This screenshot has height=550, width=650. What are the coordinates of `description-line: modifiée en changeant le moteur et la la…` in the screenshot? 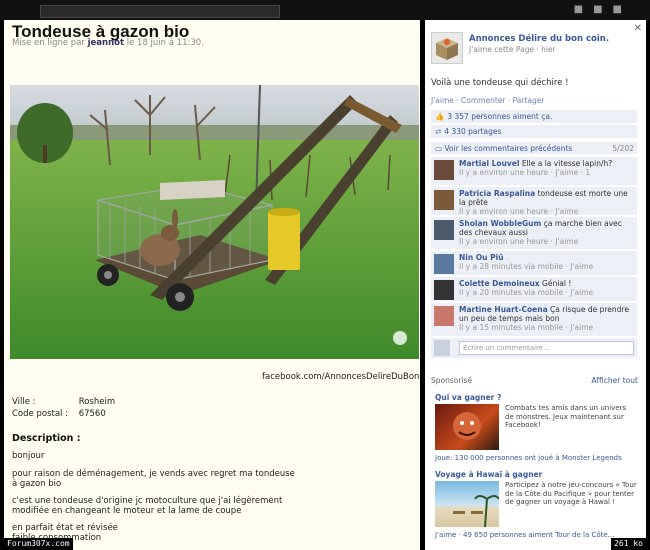 It's located at (127, 511).